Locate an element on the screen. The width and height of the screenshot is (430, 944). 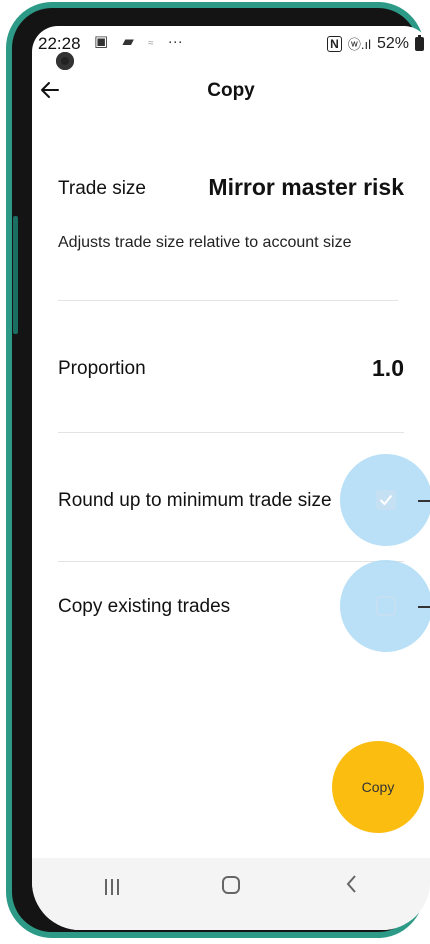
front-camera is located at coordinates (65, 61).